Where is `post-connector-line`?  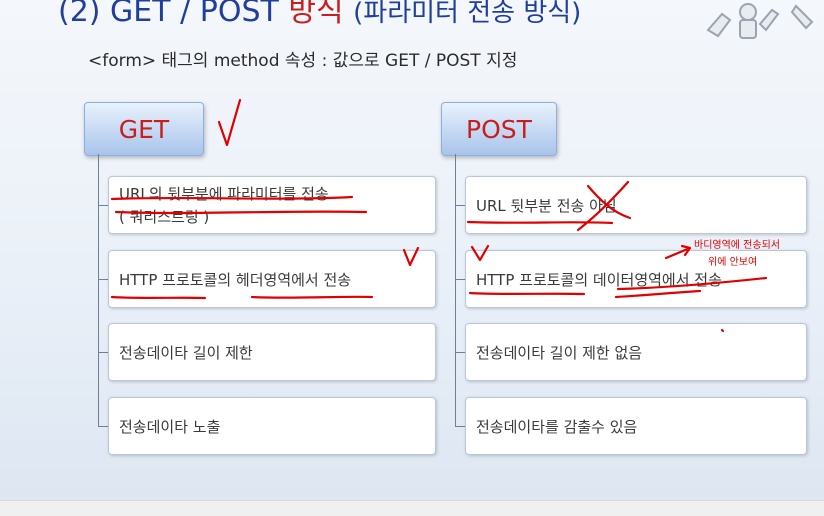
post-connector-line is located at coordinates (455, 290).